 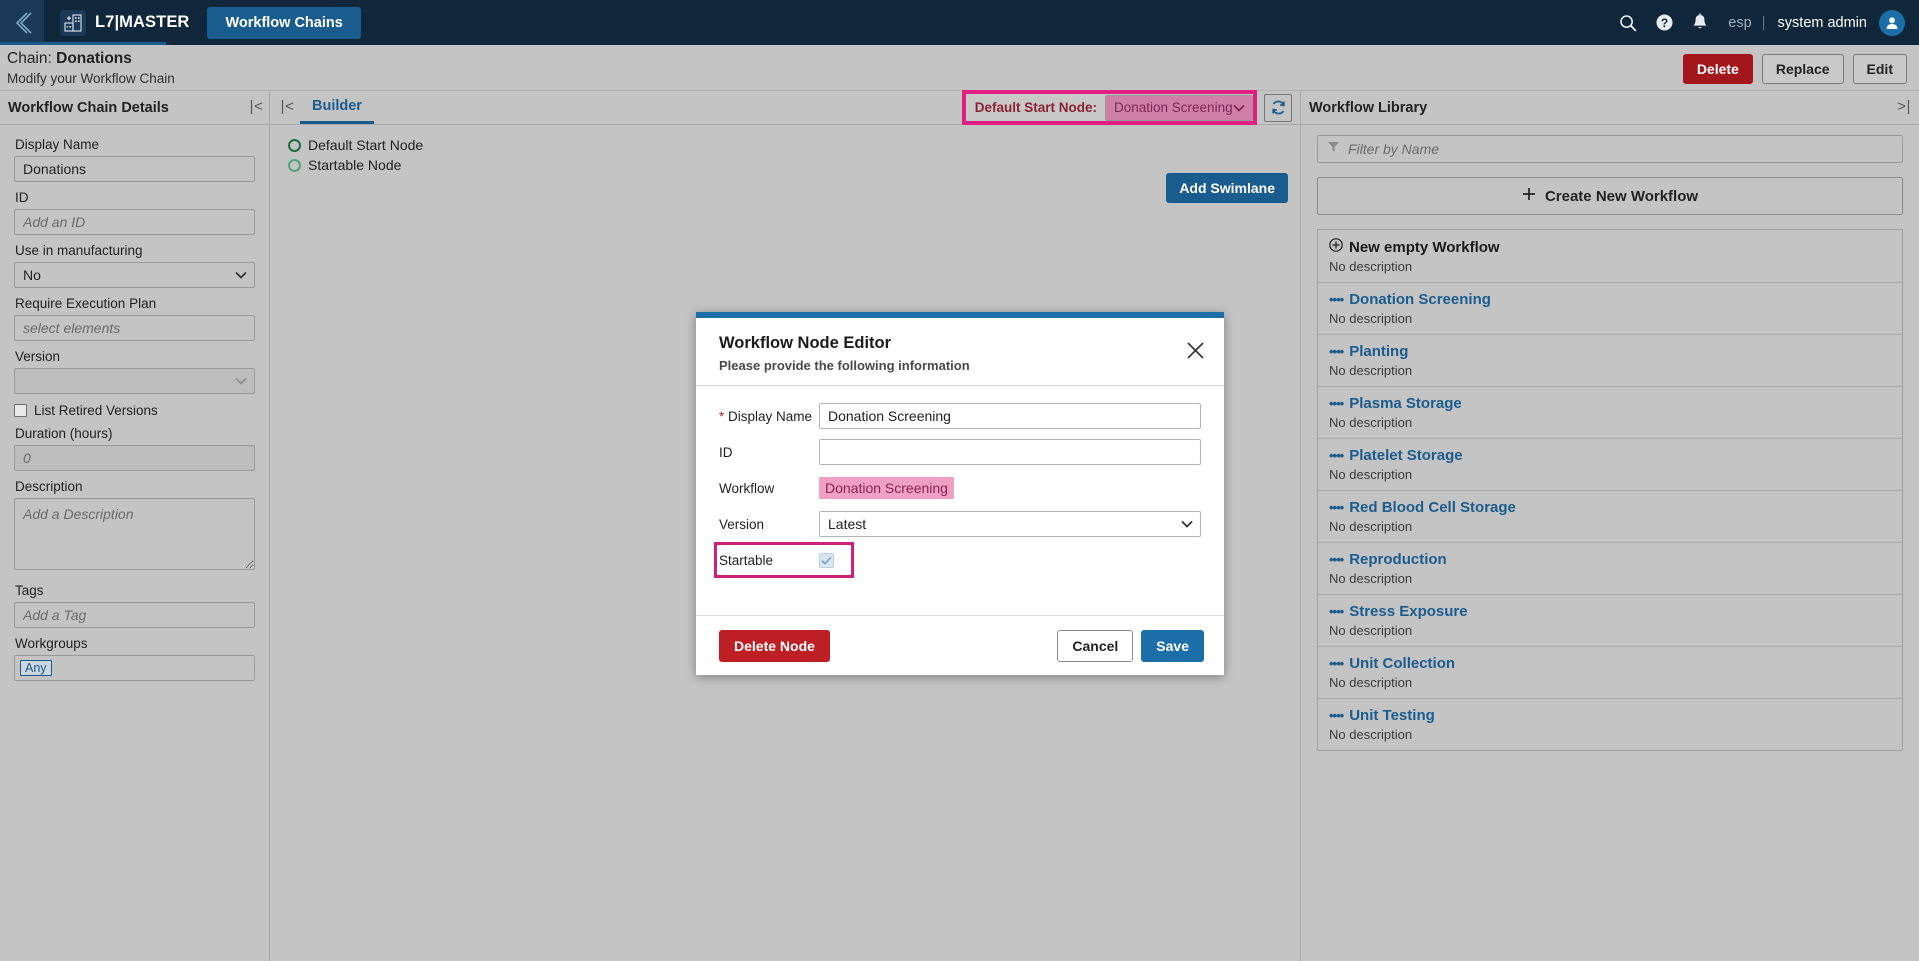 What do you see at coordinates (83, 43) in the screenshot?
I see `header-accent-bar` at bounding box center [83, 43].